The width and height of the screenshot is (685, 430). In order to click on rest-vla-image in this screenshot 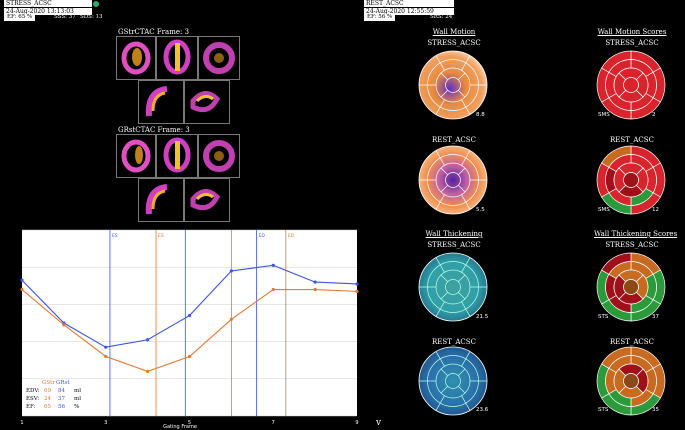, I will do `click(219, 156)`.